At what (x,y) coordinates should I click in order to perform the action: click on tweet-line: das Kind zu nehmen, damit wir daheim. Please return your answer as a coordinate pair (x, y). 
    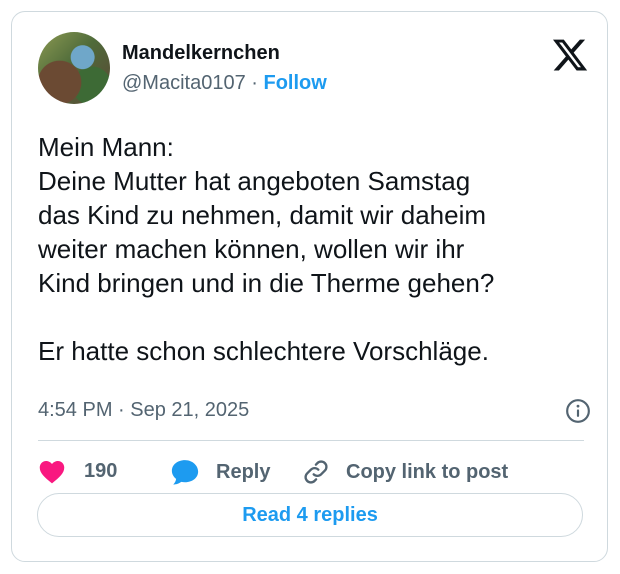
    Looking at the image, I should click on (262, 215).